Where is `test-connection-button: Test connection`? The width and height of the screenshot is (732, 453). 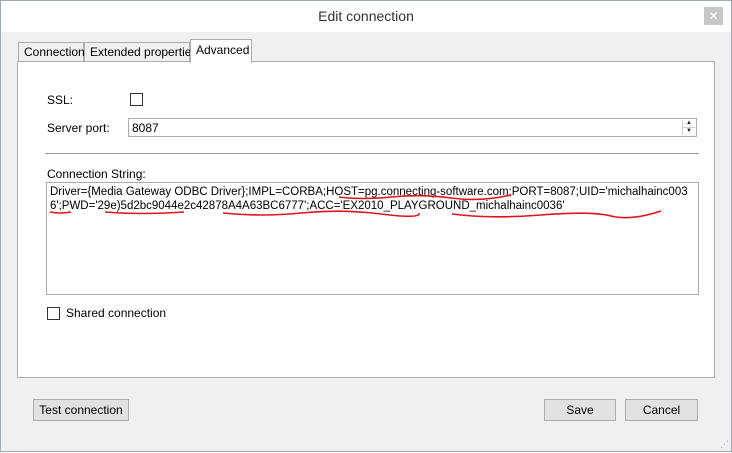
test-connection-button: Test connection is located at coordinates (81, 410).